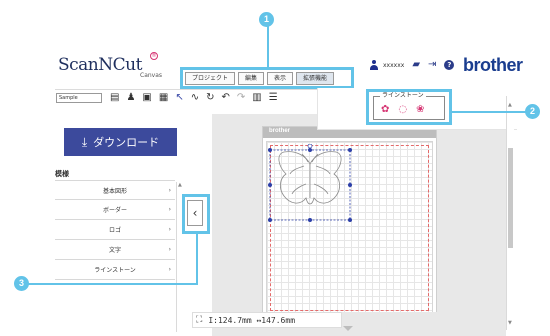 The image size is (550, 336). I want to click on category-label: ロゴ, so click(114, 230).